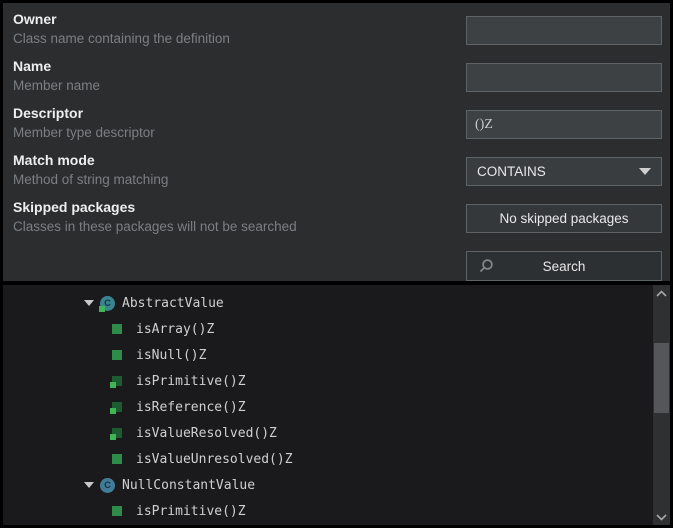 This screenshot has width=673, height=528. Describe the element at coordinates (189, 485) in the screenshot. I see `tree-item-label: NullConstantValue` at that location.